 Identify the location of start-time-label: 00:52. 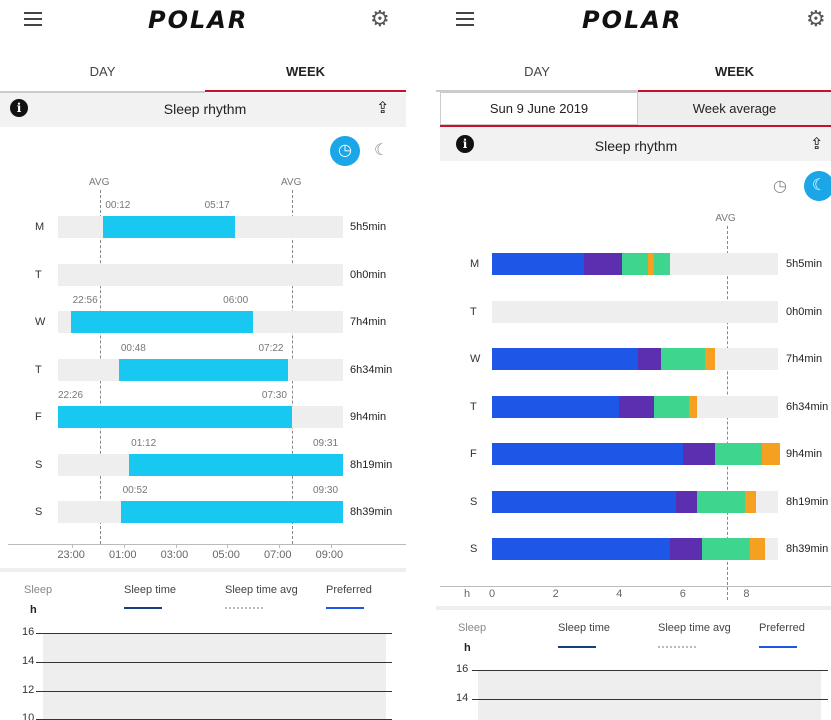
(135, 490).